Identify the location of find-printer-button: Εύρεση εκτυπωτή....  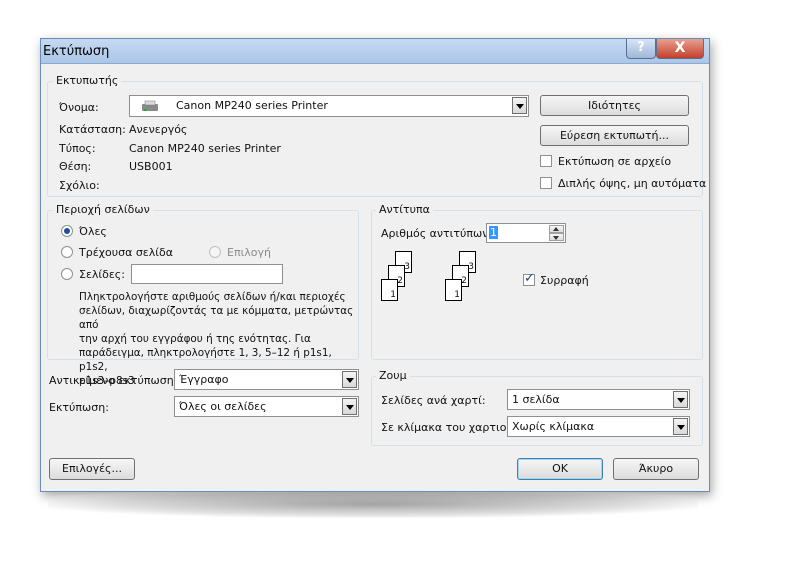
(614, 135).